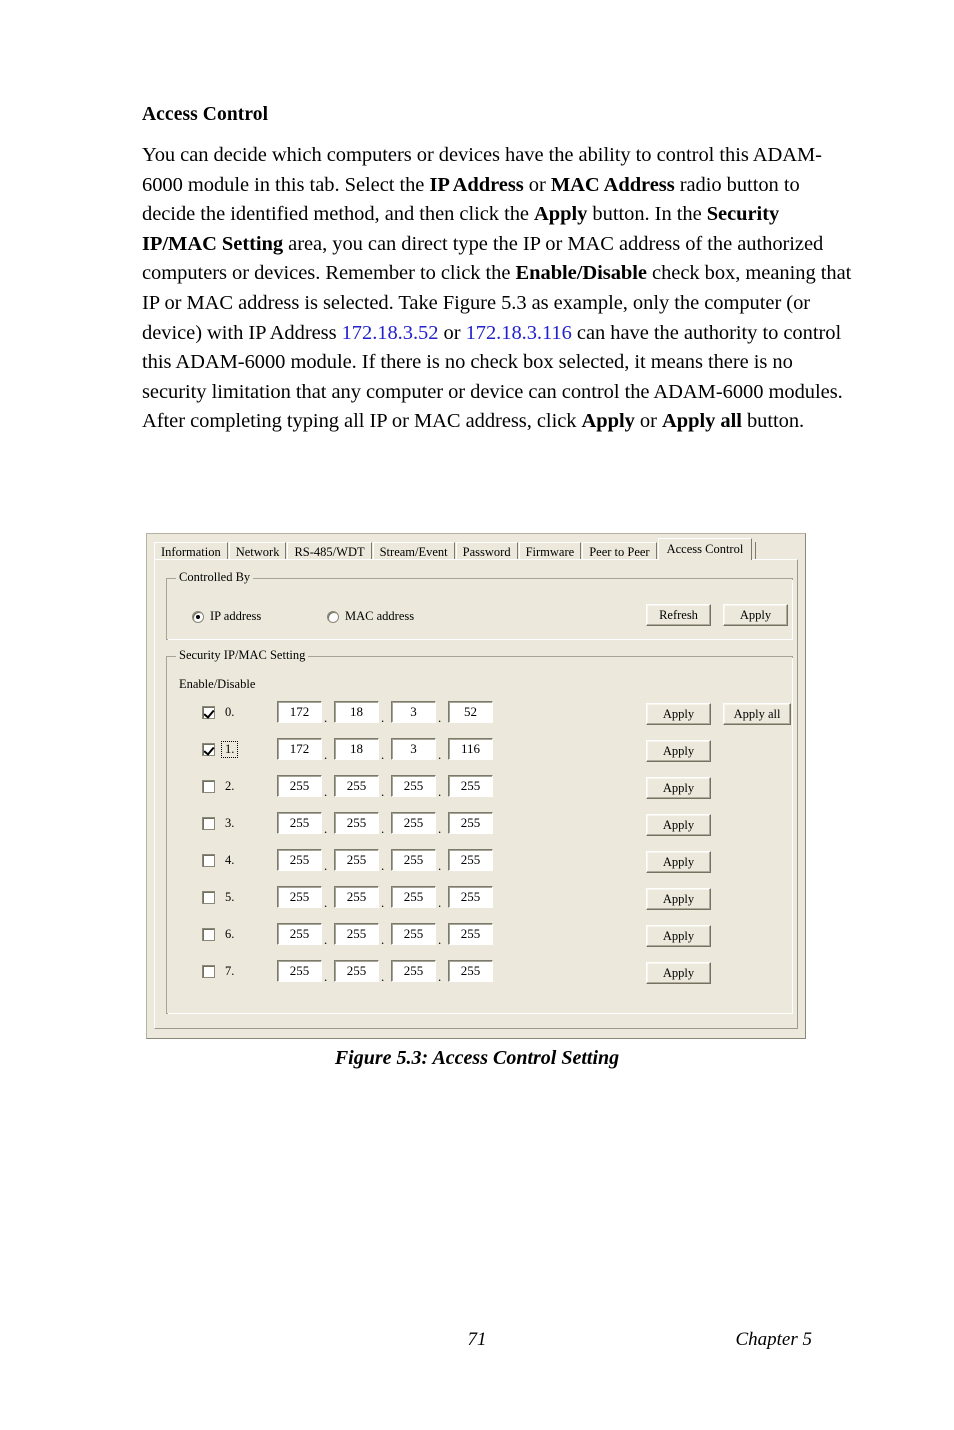 This screenshot has height=1430, width=954. What do you see at coordinates (413, 934) in the screenshot?
I see `ip-octet-input-6-2: 255` at bounding box center [413, 934].